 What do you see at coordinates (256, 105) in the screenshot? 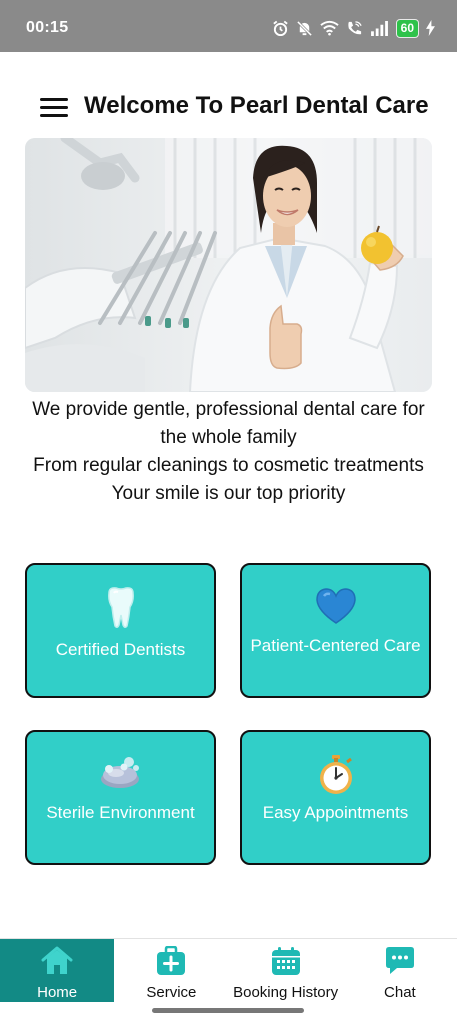
I see `page-title: Welcome To Pearl Dental Care` at bounding box center [256, 105].